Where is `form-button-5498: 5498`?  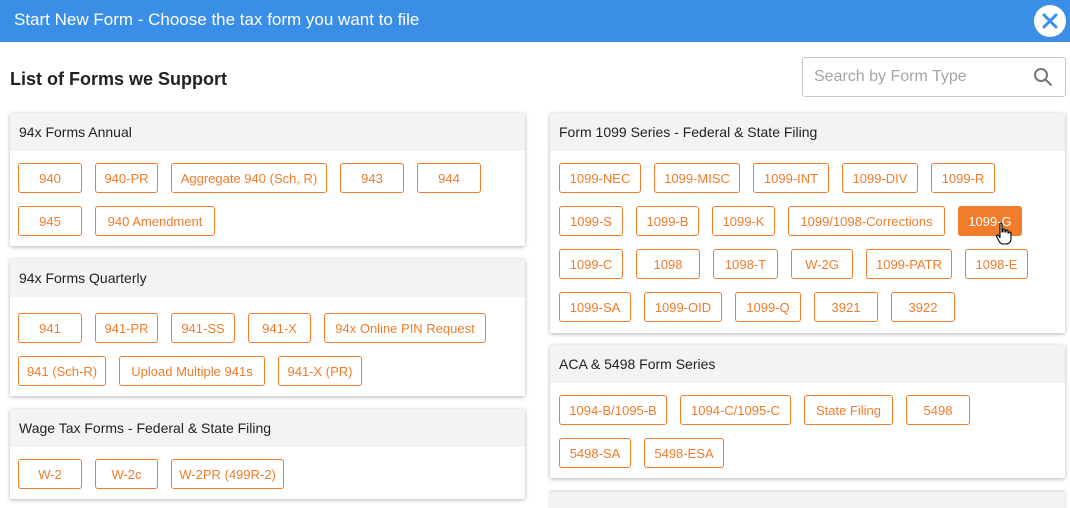 form-button-5498: 5498 is located at coordinates (938, 410).